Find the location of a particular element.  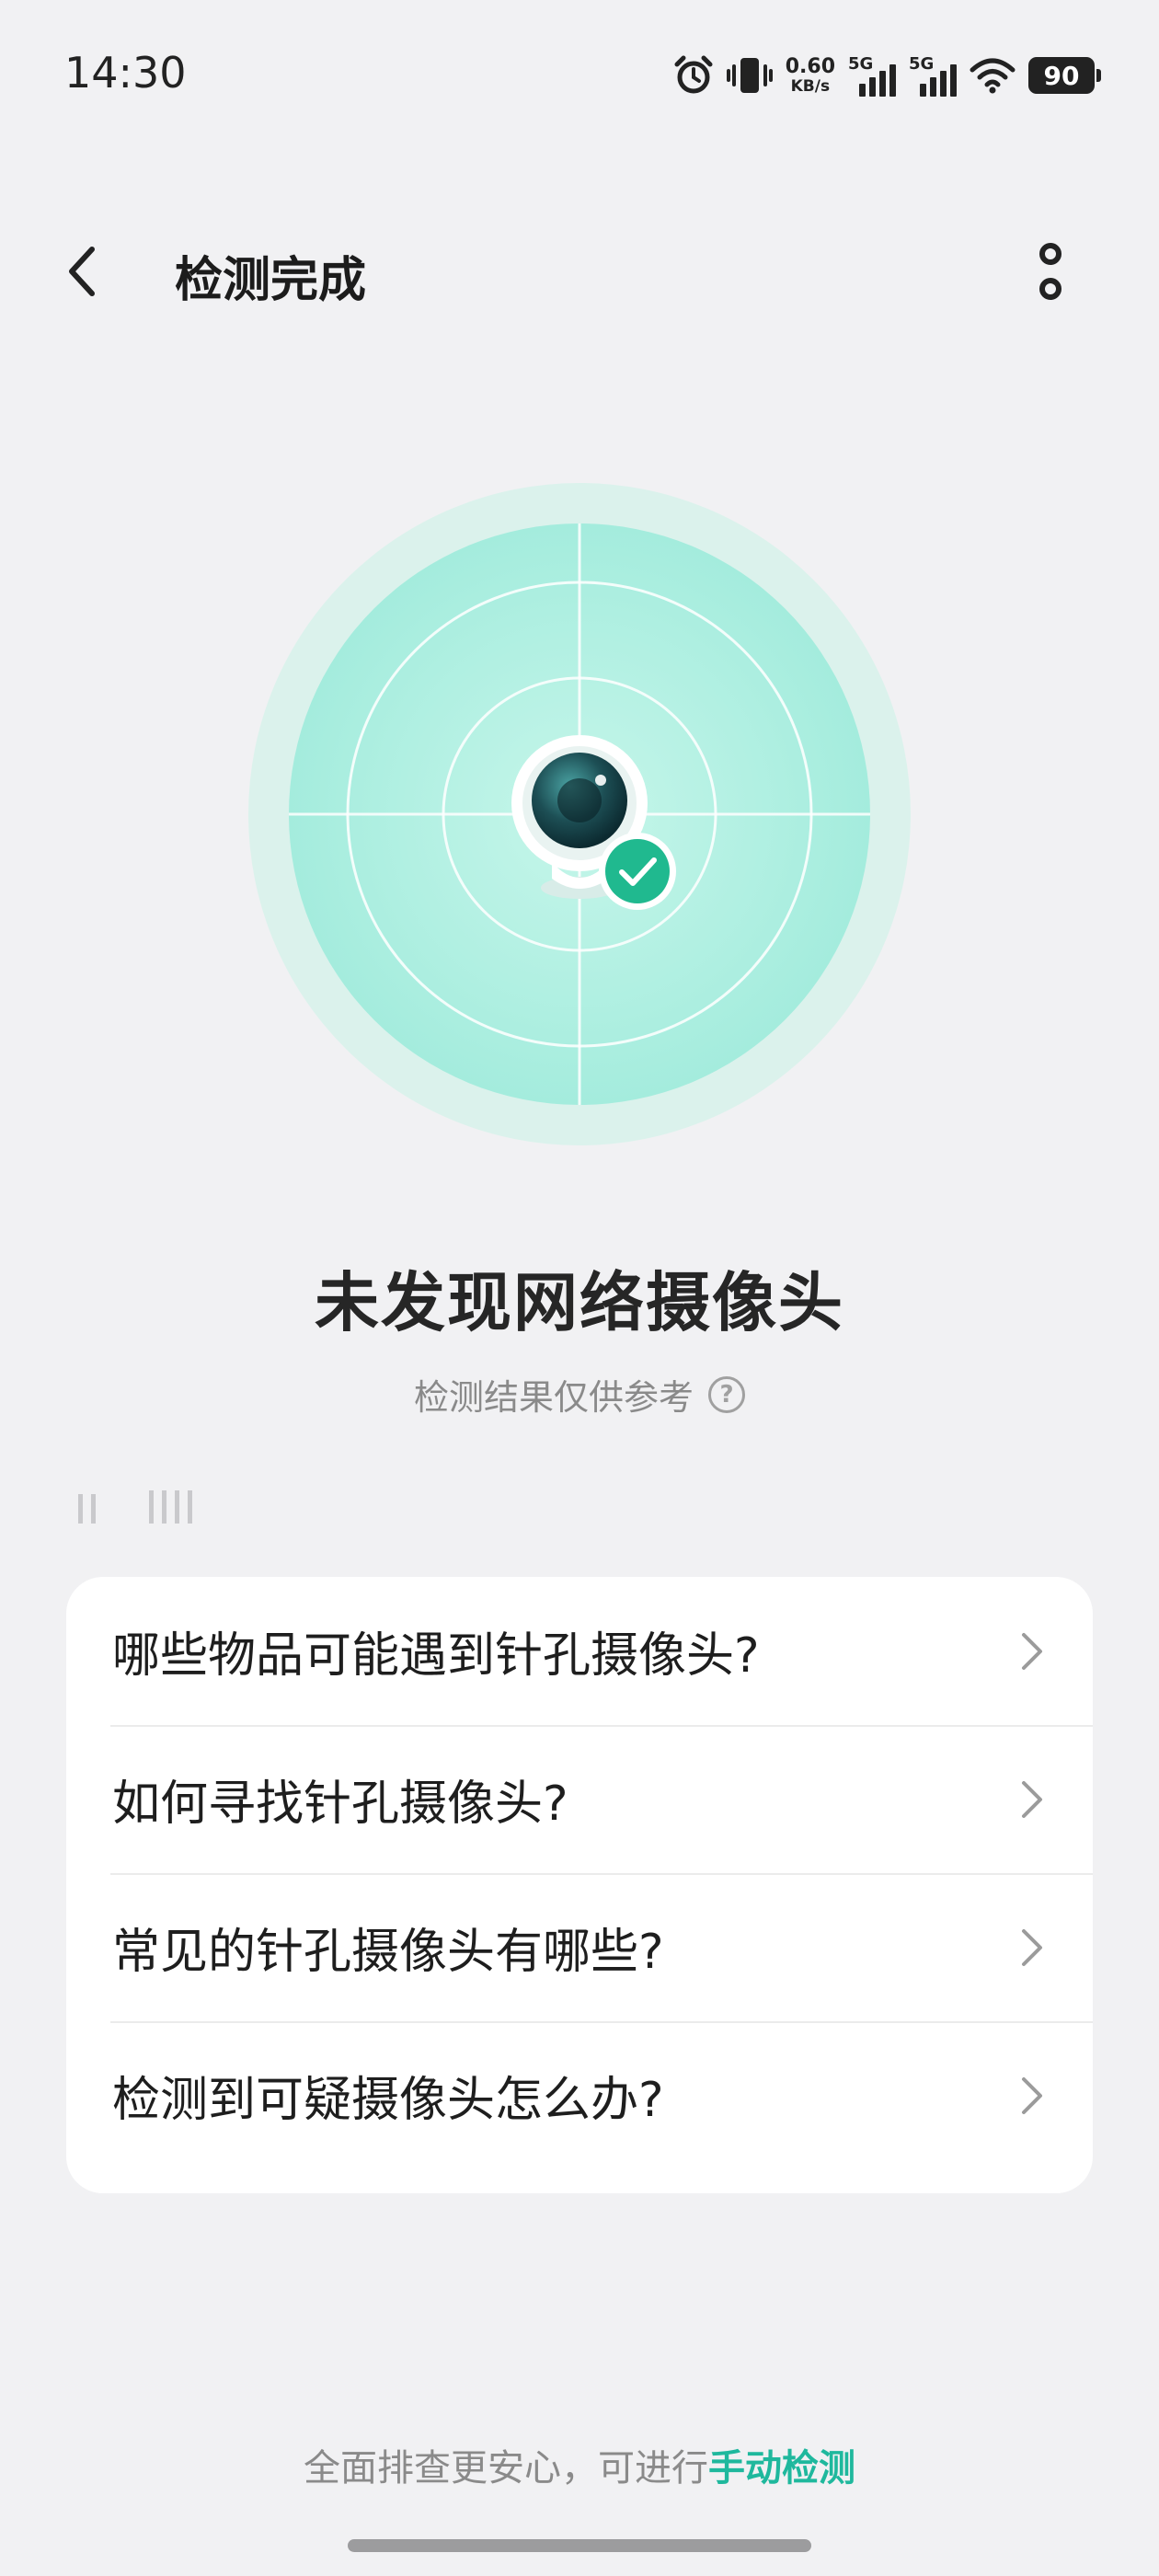

back-arrow-icon is located at coordinates (82, 271).